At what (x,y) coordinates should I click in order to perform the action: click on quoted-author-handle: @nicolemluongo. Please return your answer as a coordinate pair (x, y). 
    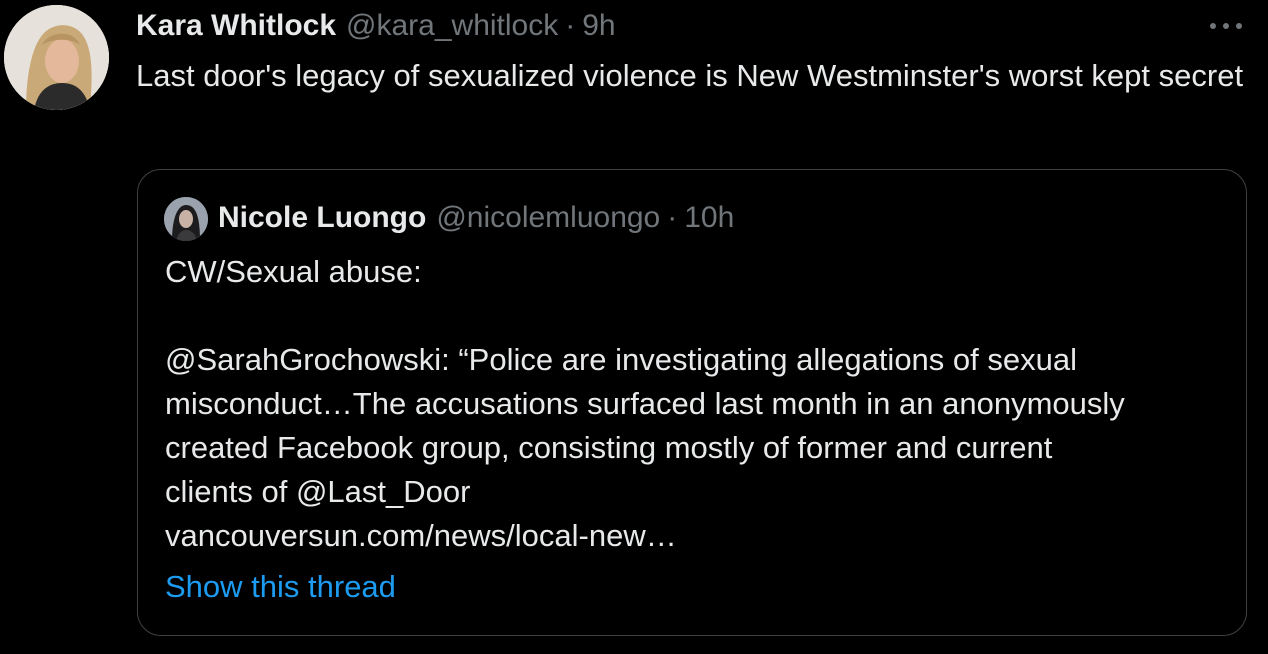
    Looking at the image, I should click on (548, 217).